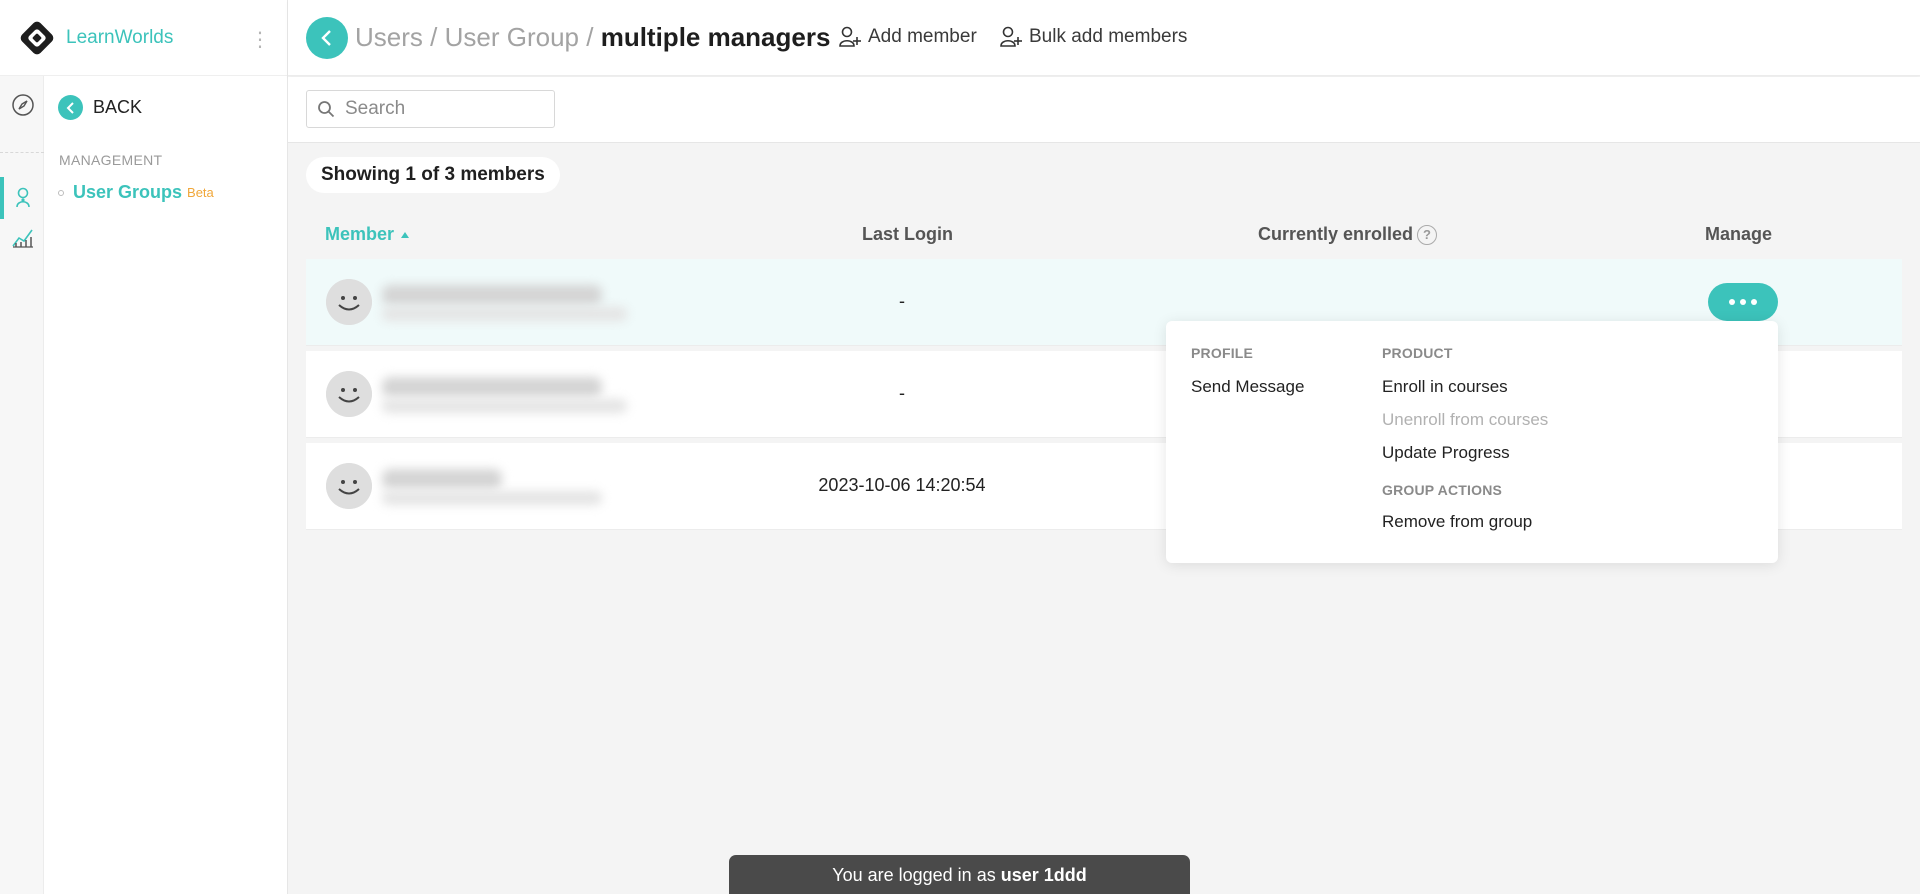  Describe the element at coordinates (445, 109) in the screenshot. I see `search-input` at that location.